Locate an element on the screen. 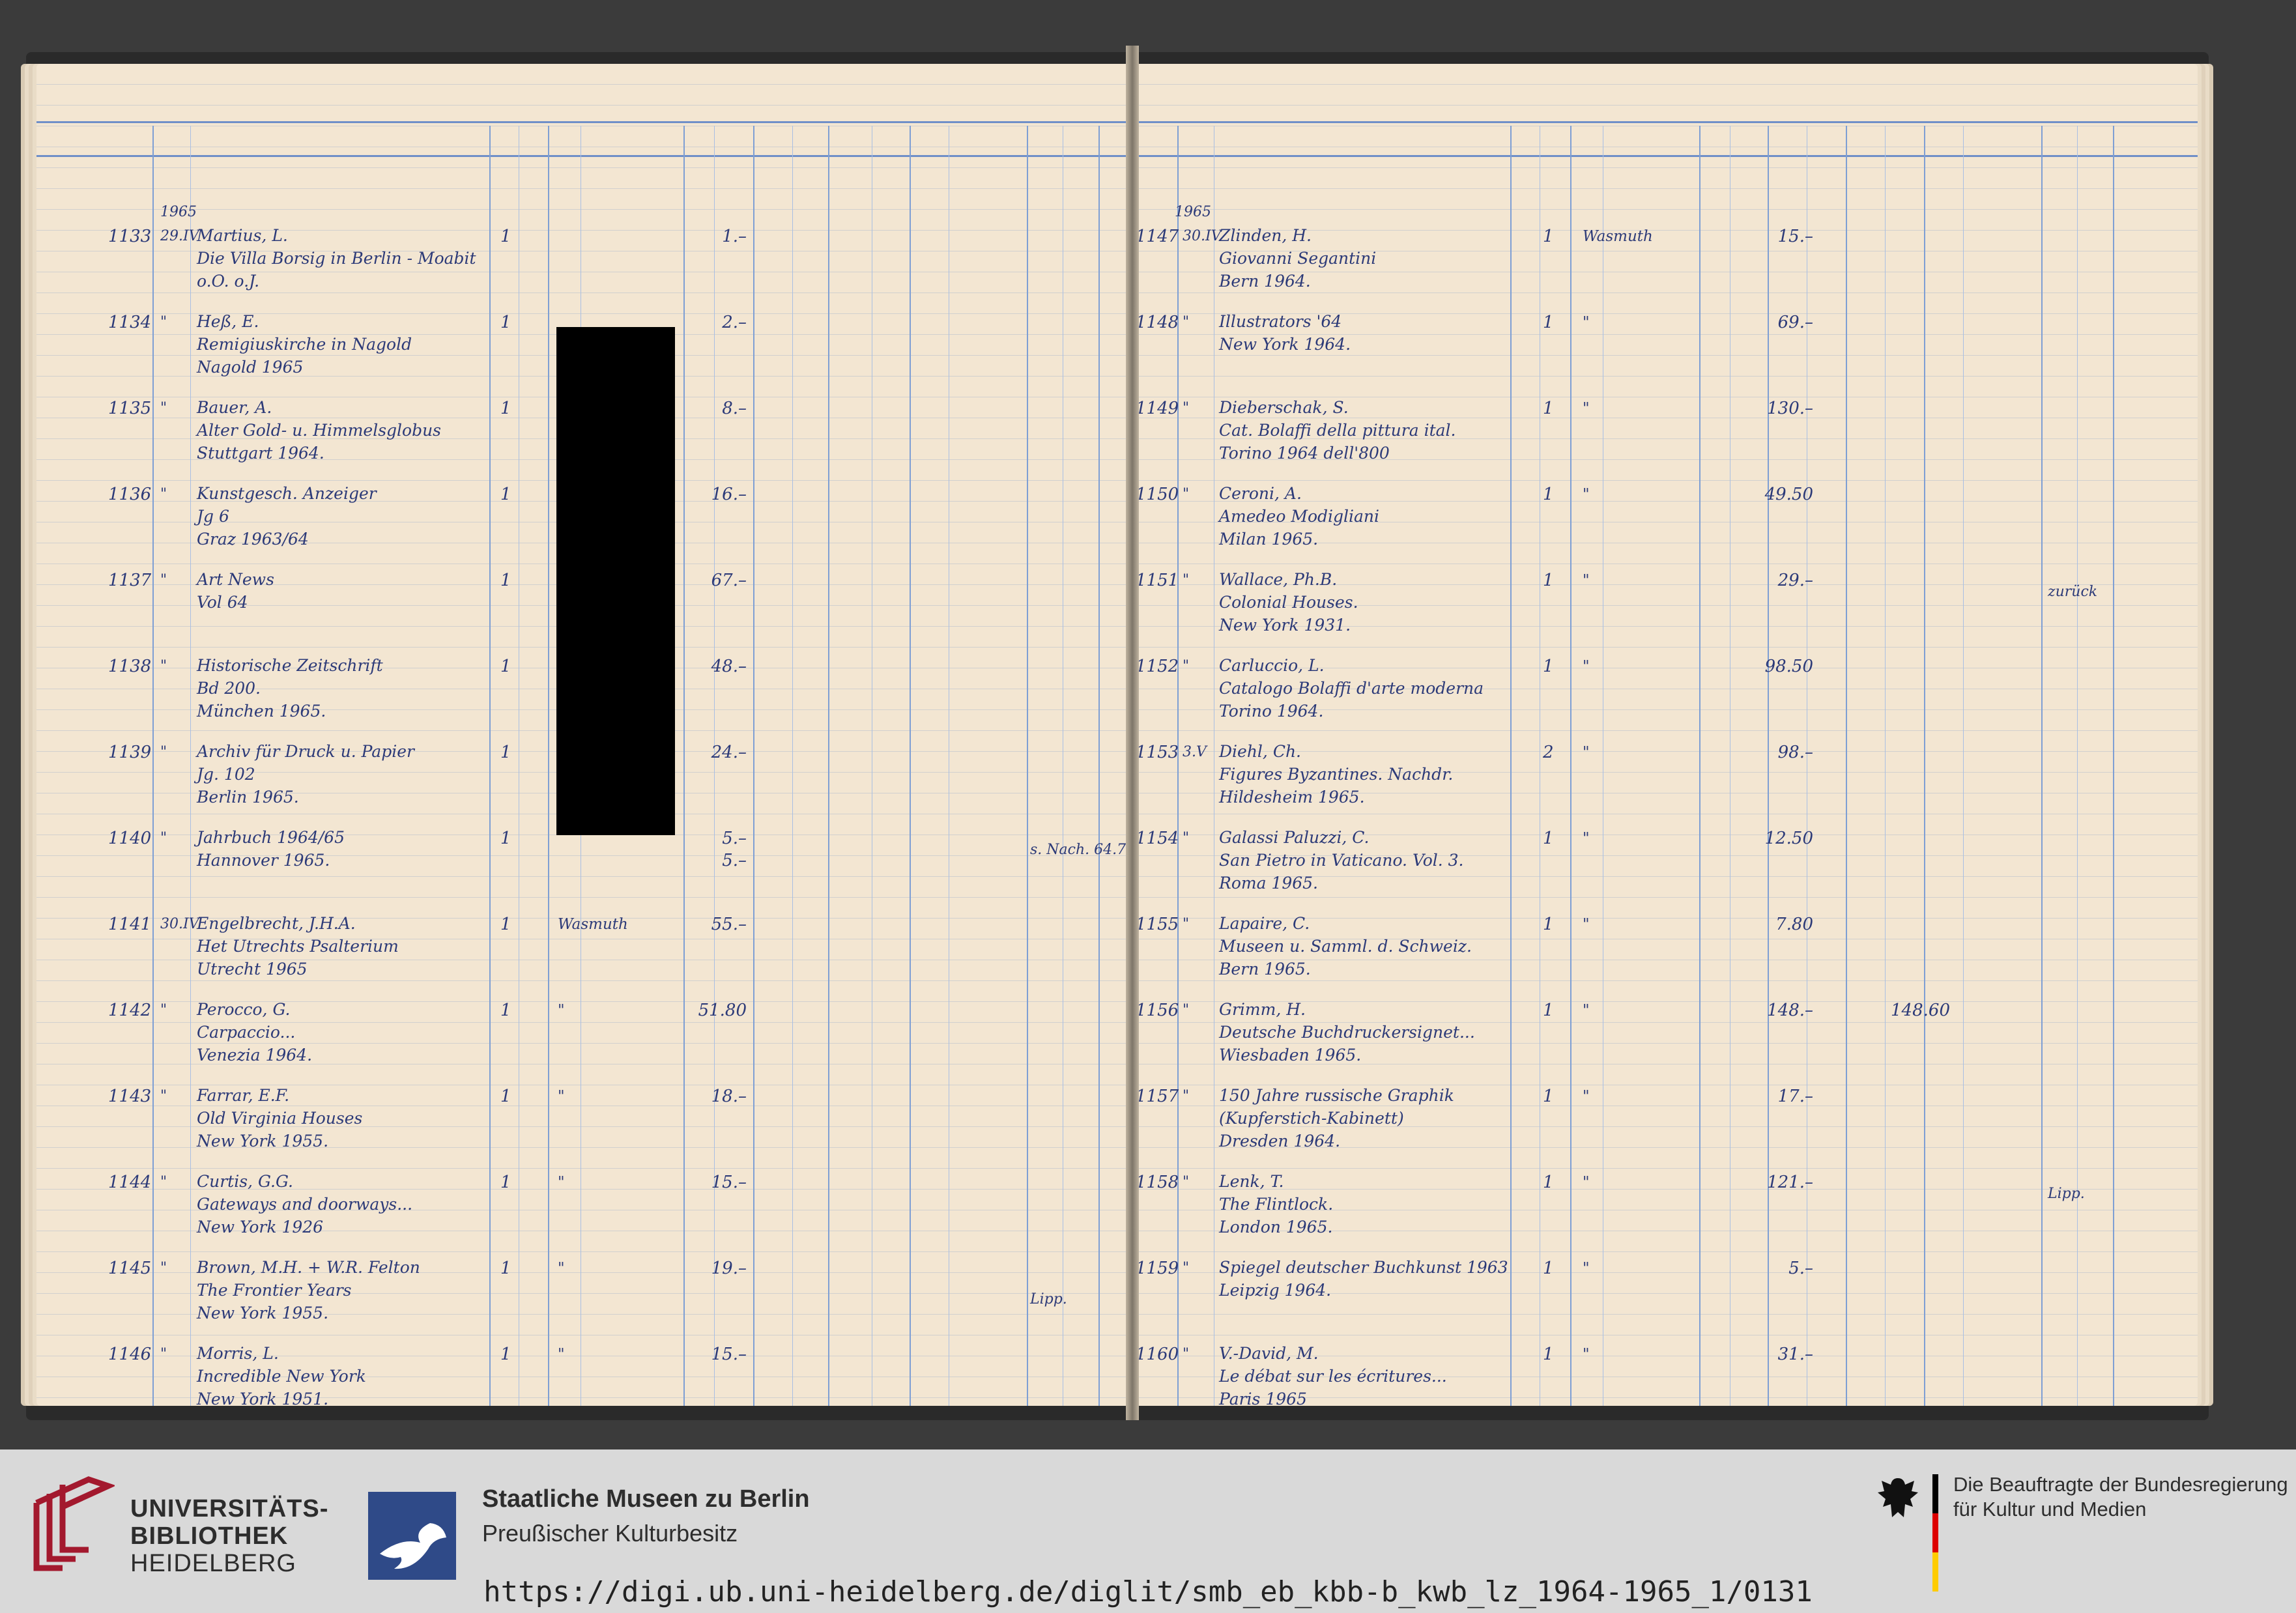  entry-title-line: Jahrbuch 1964/65 is located at coordinates (271, 837).